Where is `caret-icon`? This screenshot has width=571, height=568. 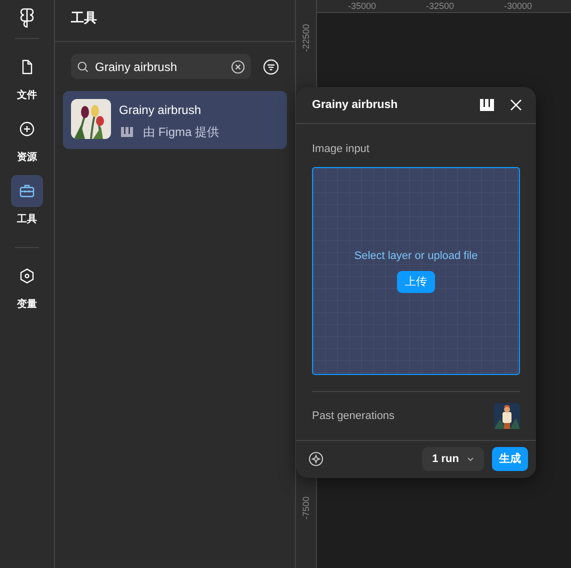 caret-icon is located at coordinates (470, 459).